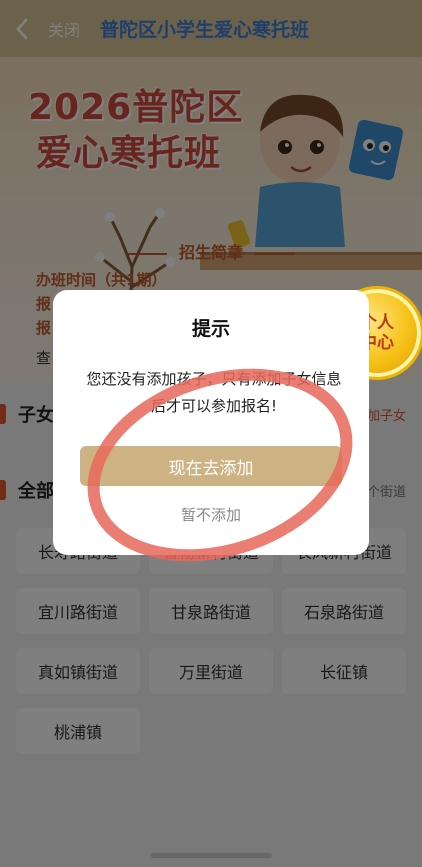 The image size is (422, 867). Describe the element at coordinates (214, 392) in the screenshot. I see `dialog-message: 您还没有添加孩子，只有添加子女信息后才可以参加报名!` at that location.